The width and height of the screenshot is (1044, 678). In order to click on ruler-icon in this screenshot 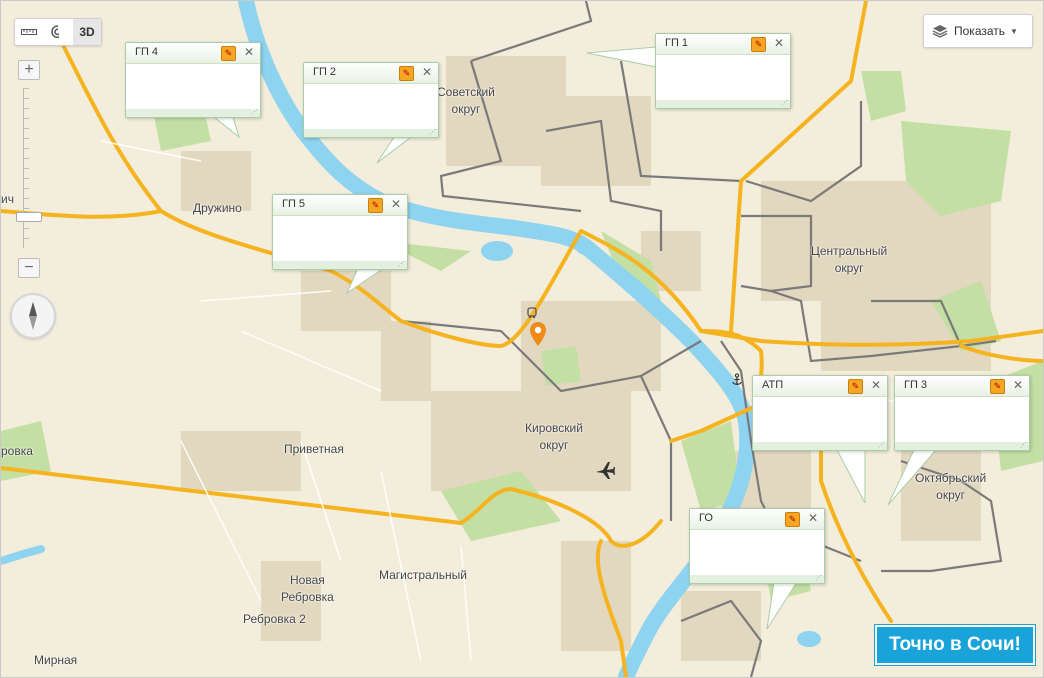, I will do `click(29, 32)`.